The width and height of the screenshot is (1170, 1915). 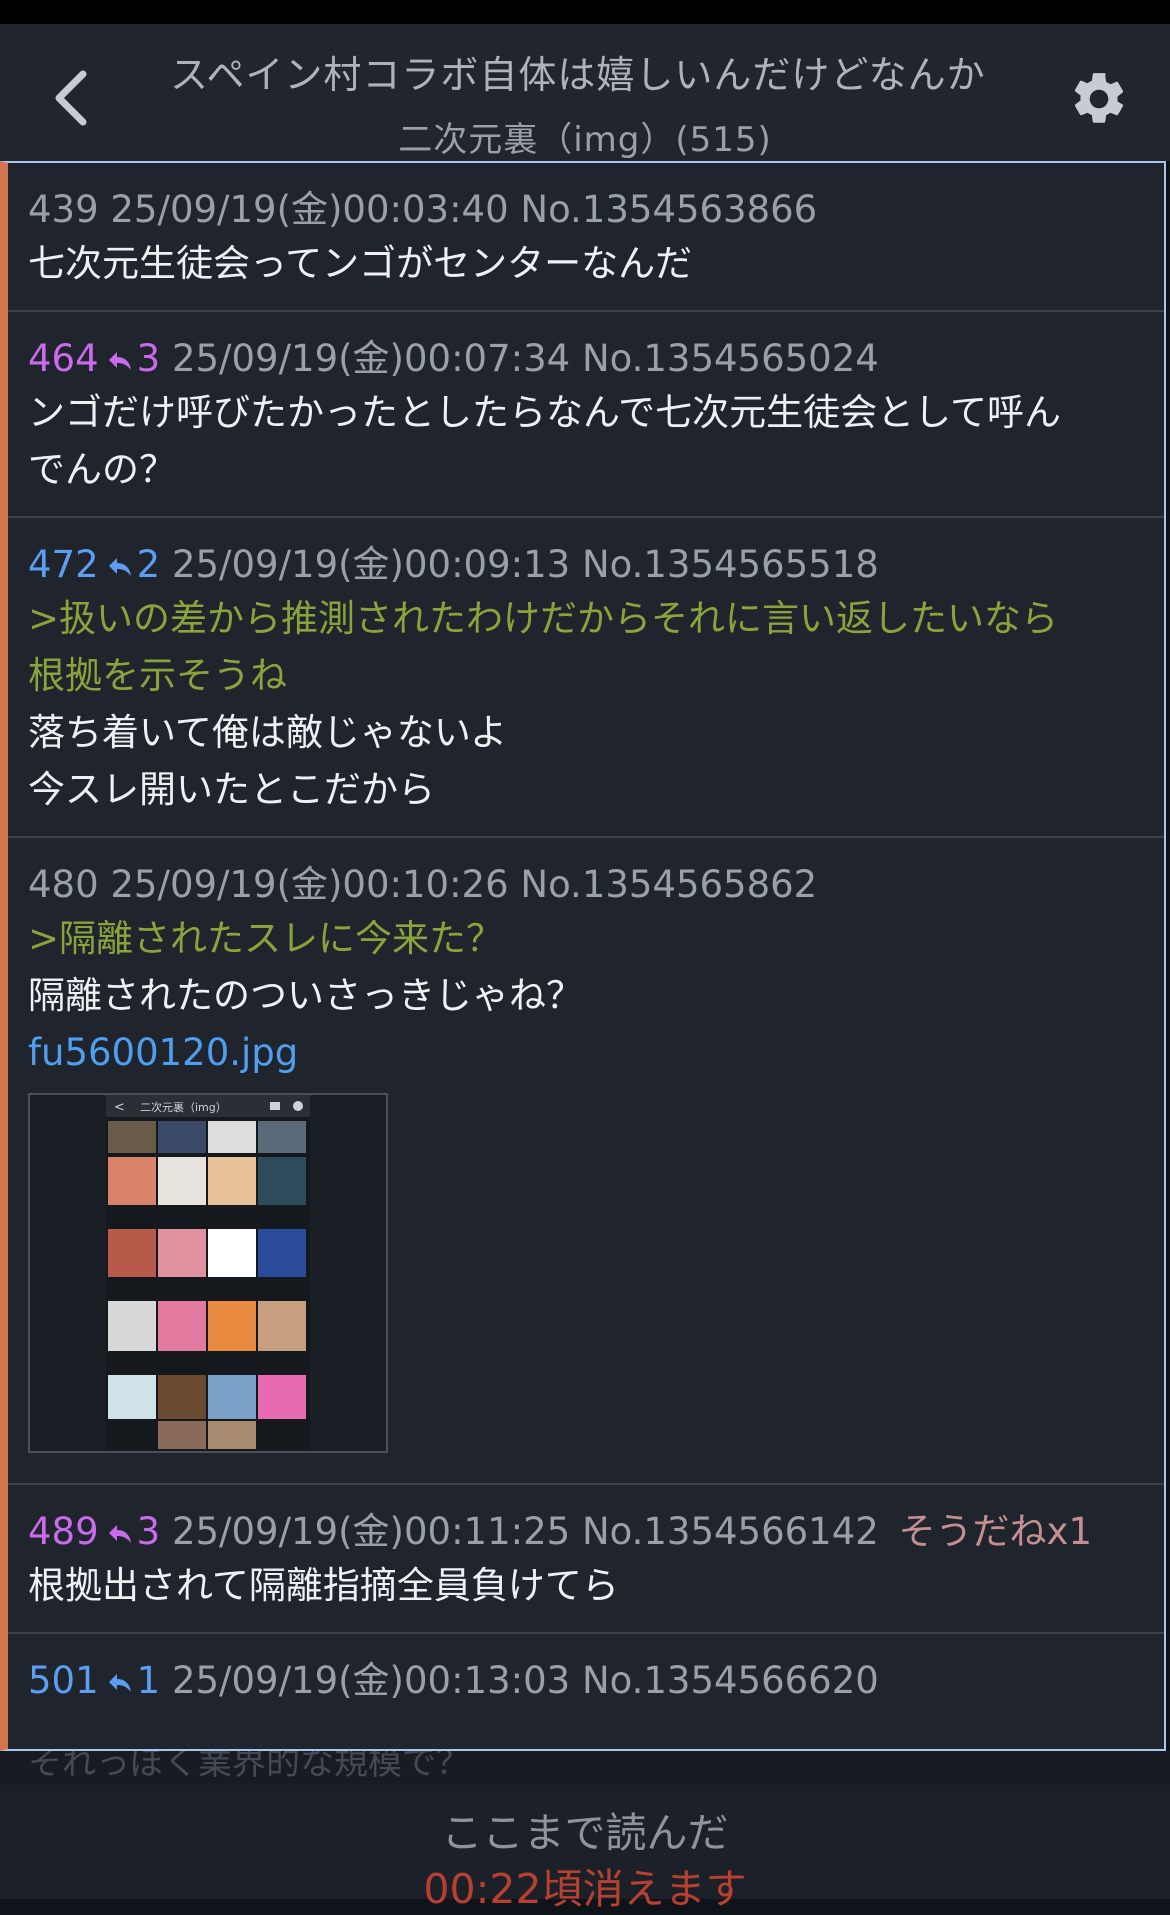 I want to click on sodane-badge: そうだねx1, so click(x=995, y=1531).